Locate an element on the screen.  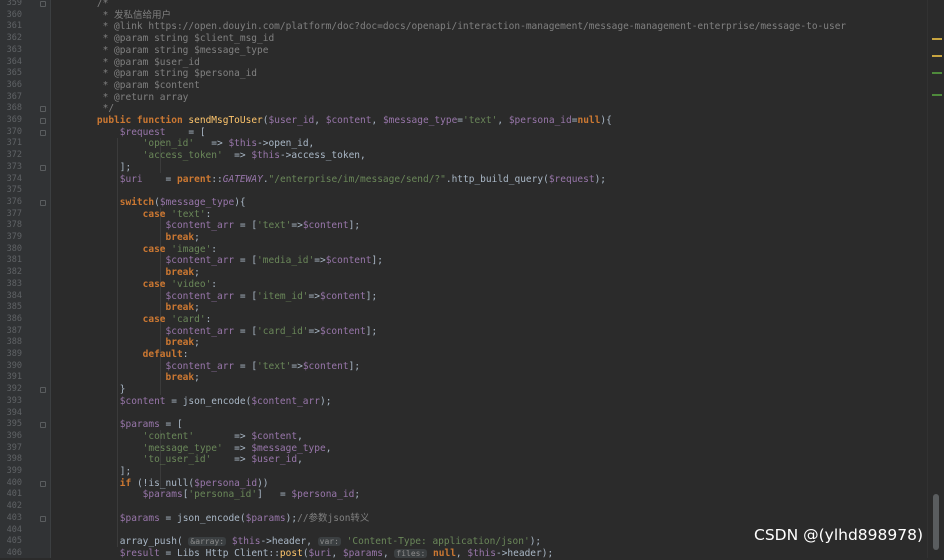
code-token: * @param string $persona_id is located at coordinates (166, 74).